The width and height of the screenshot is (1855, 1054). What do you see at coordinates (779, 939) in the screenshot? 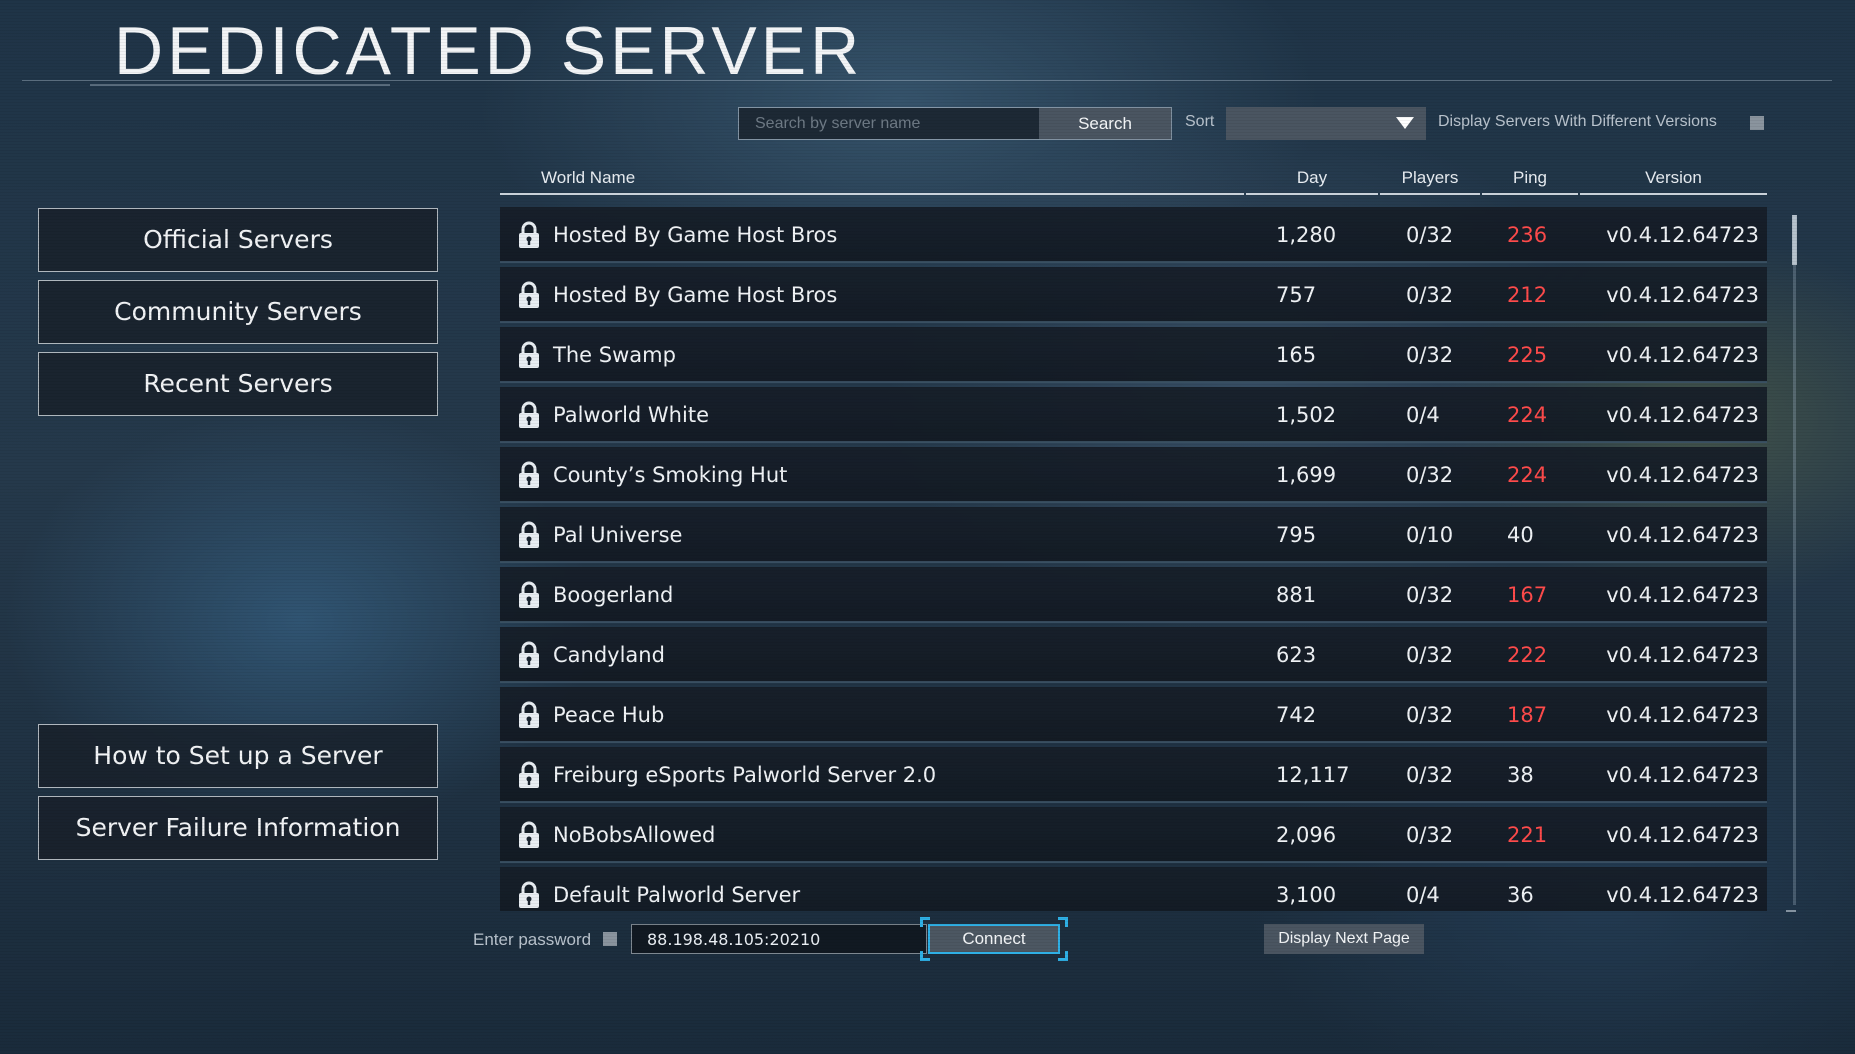
I see `server-address-input` at bounding box center [779, 939].